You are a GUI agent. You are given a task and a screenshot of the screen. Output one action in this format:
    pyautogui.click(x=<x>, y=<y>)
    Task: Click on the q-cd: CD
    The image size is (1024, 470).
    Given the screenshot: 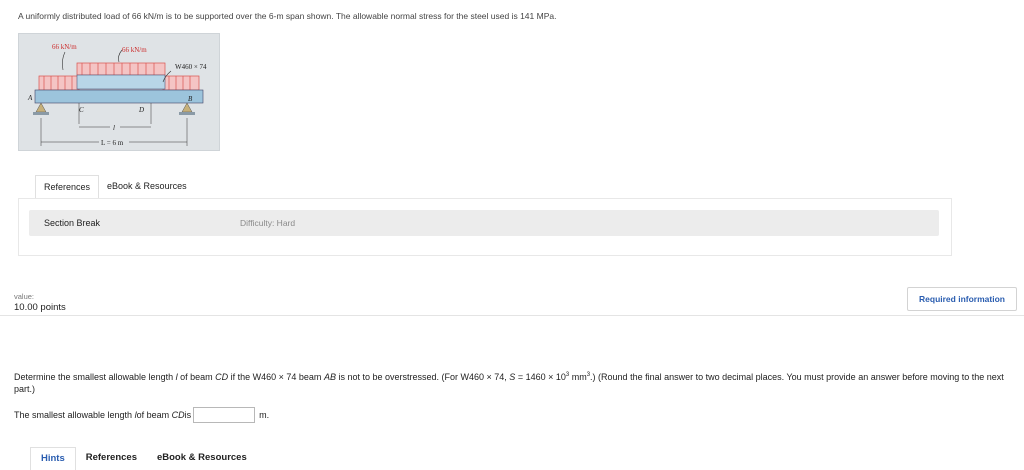 What is the action you would take?
    pyautogui.click(x=222, y=377)
    